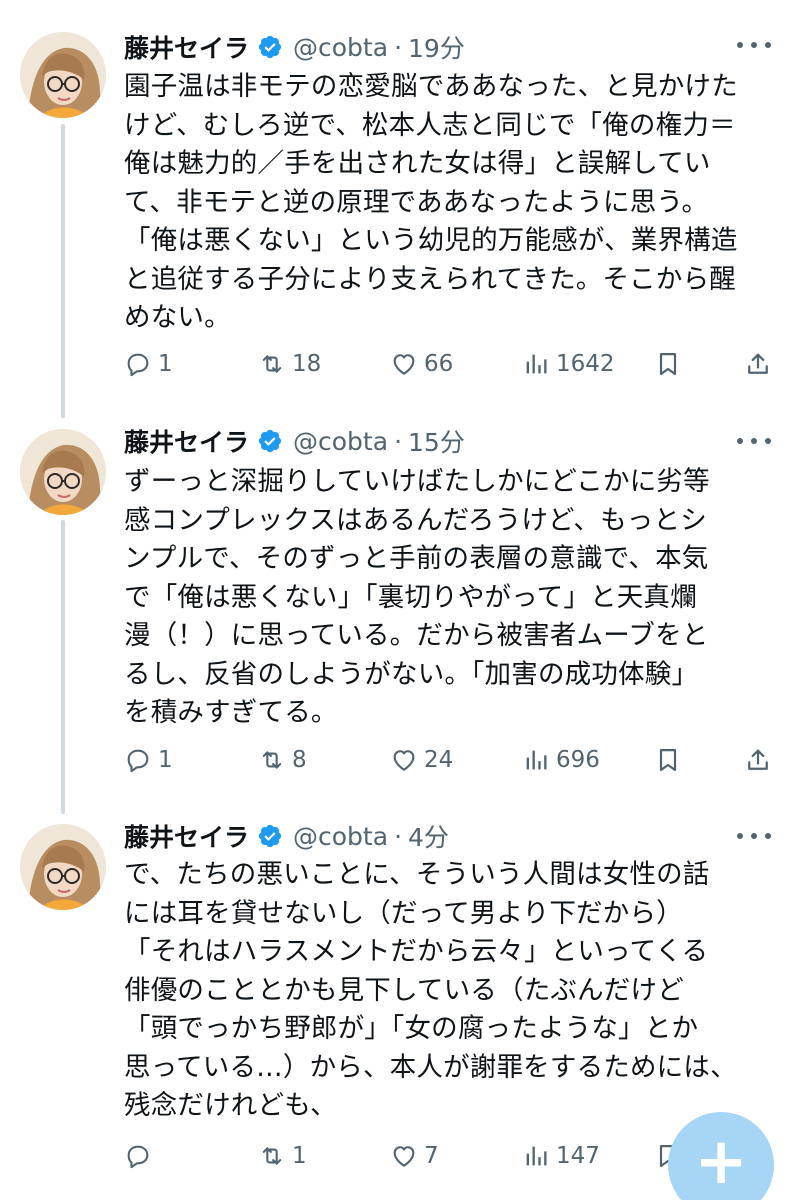 The width and height of the screenshot is (793, 1200). I want to click on tweet-header: 藤井セイラ @cobta · 19分, so click(294, 47).